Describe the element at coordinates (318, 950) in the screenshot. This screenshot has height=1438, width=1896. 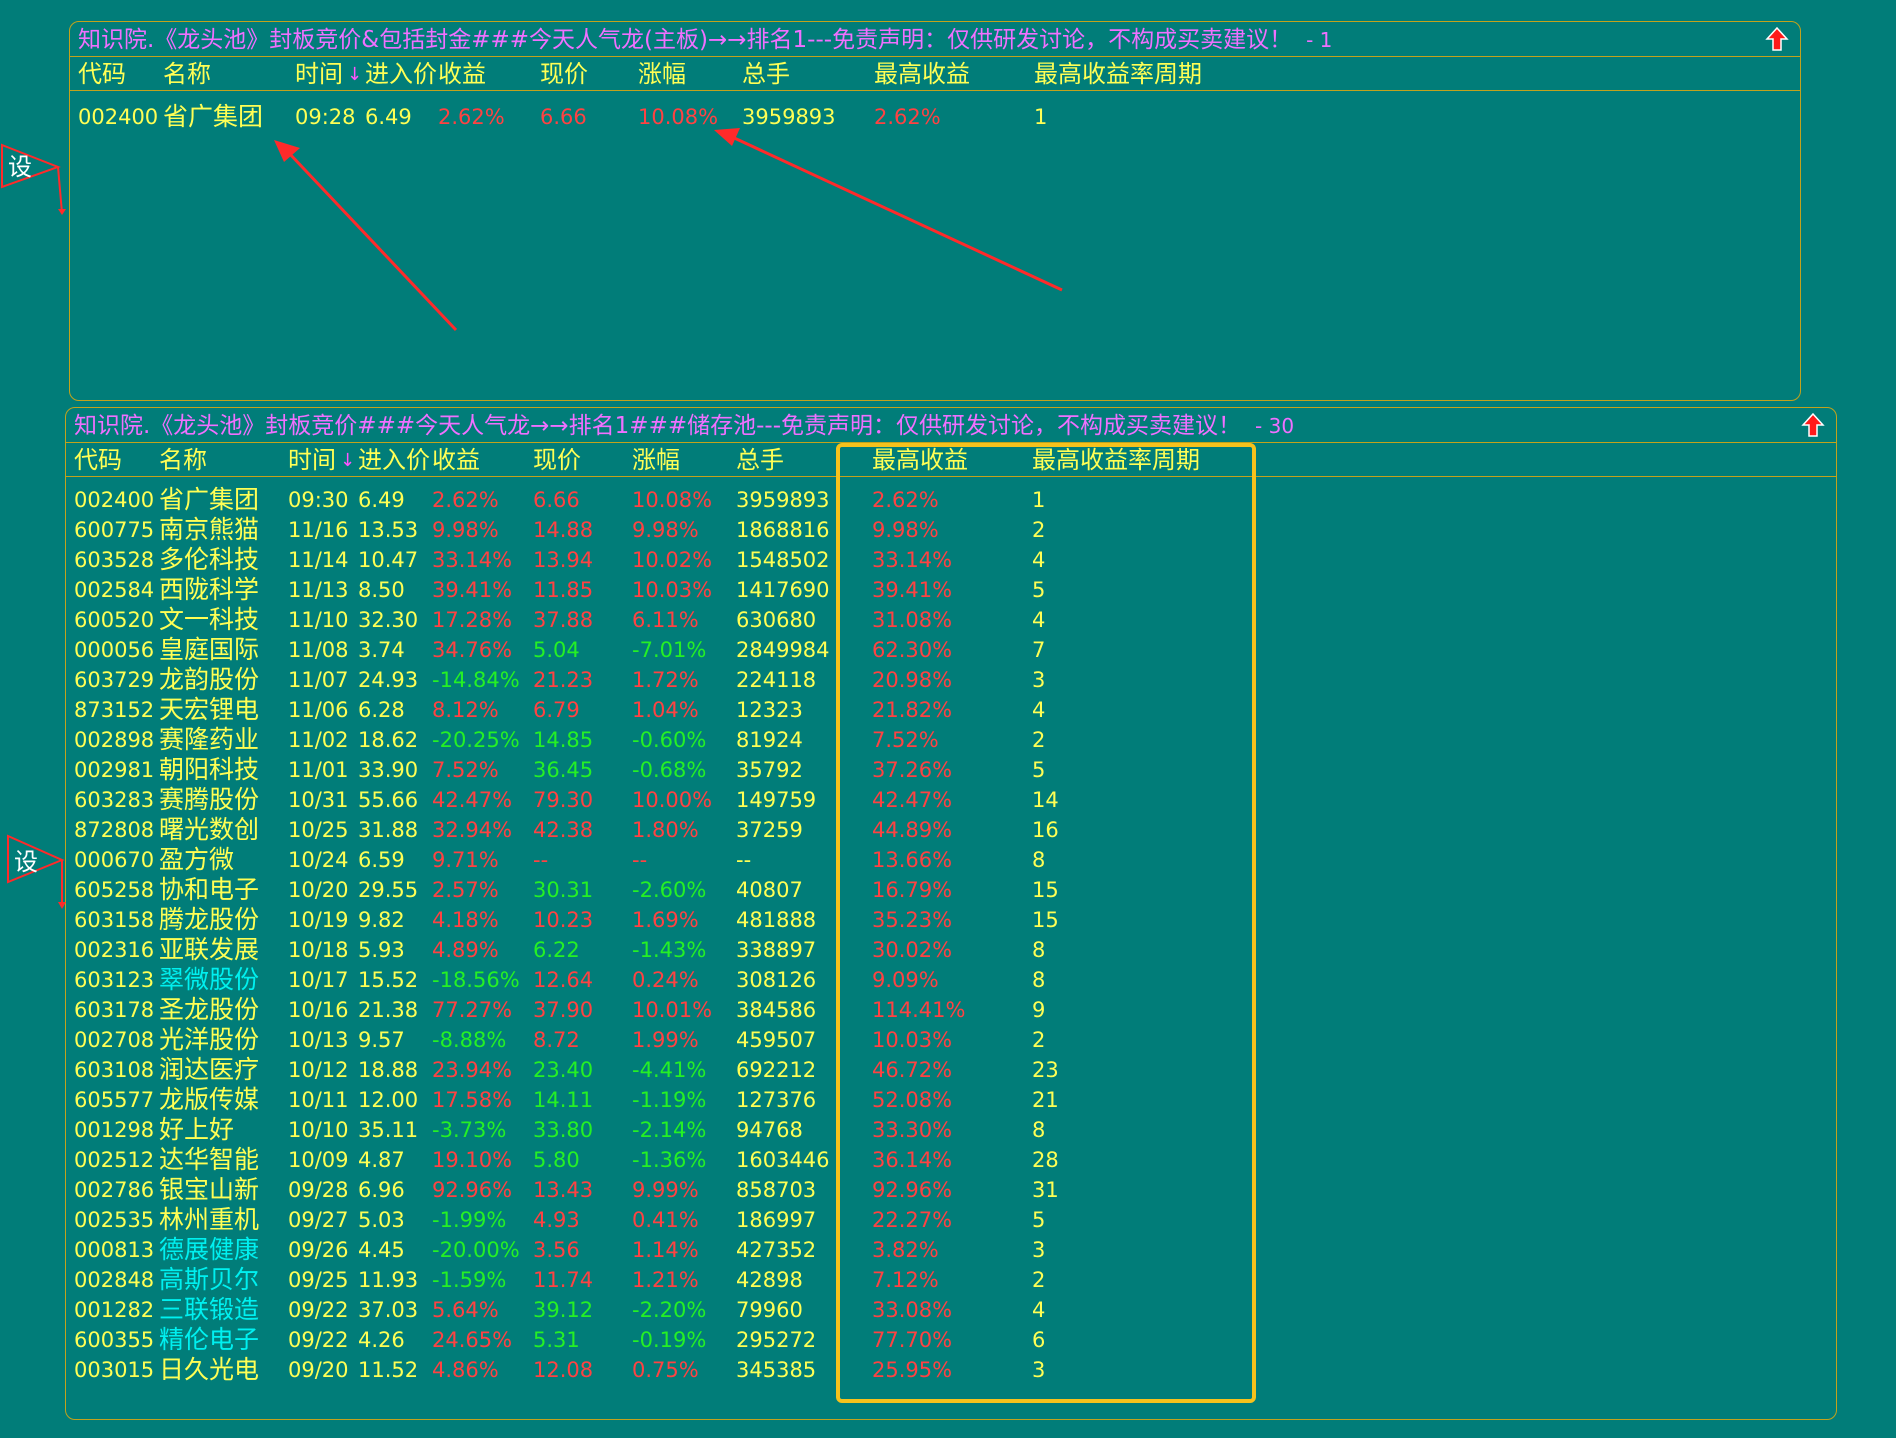
I see `time-cell: 10/18` at that location.